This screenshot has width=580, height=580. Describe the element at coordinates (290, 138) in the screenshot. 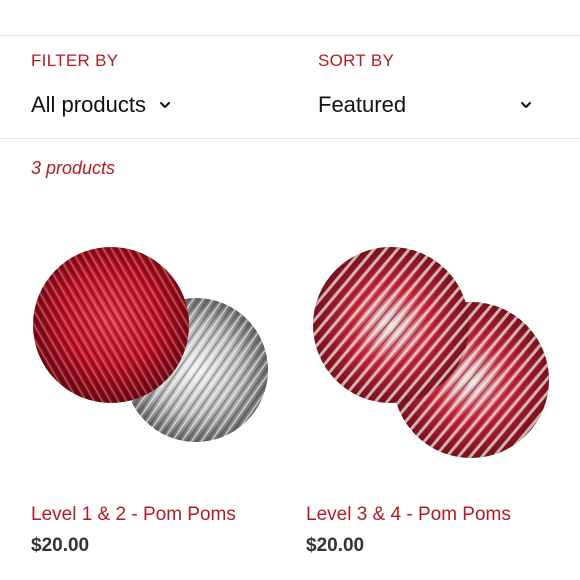

I see `filter-divider` at that location.